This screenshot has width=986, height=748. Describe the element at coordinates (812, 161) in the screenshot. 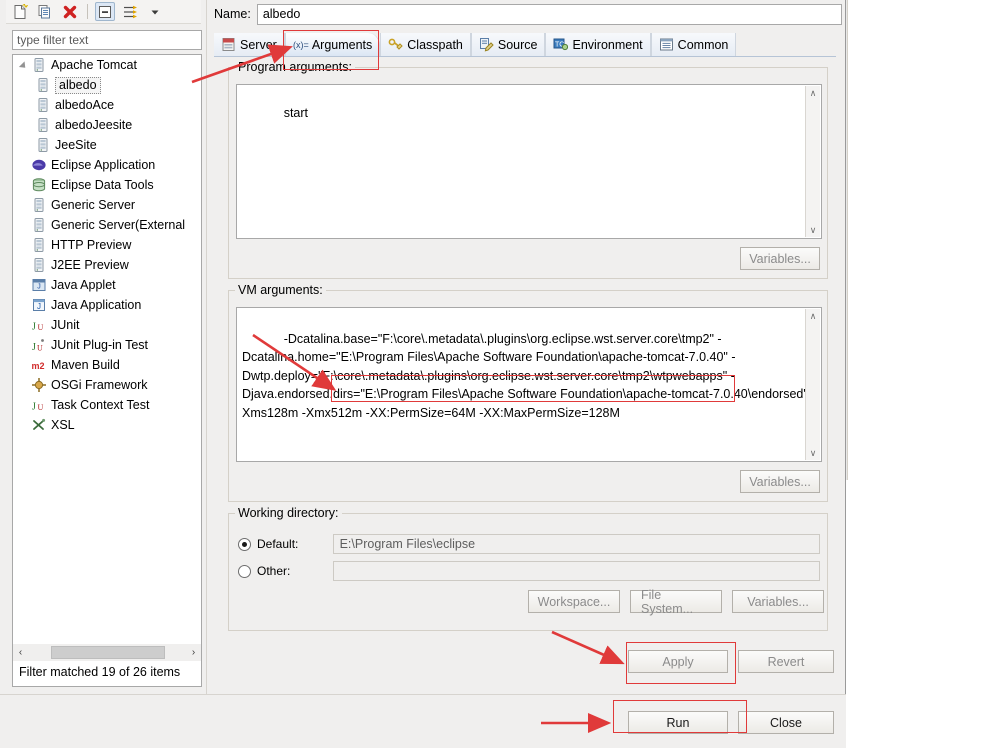

I see `program-arguments-scrollbar: ∧ ∨` at that location.